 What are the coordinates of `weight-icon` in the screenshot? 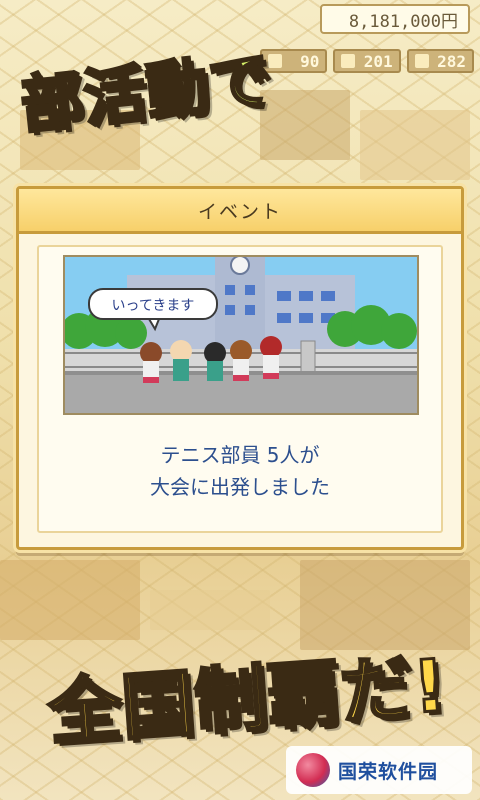 It's located at (421, 61).